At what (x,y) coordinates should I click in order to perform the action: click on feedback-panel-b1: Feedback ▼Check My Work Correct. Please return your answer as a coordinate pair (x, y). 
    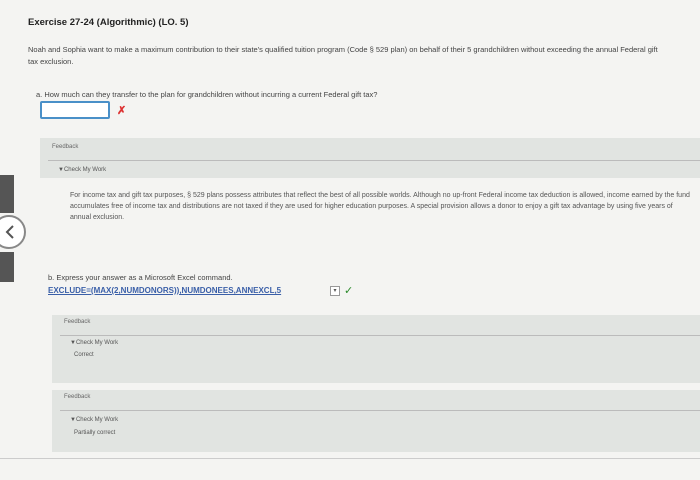
    Looking at the image, I should click on (376, 349).